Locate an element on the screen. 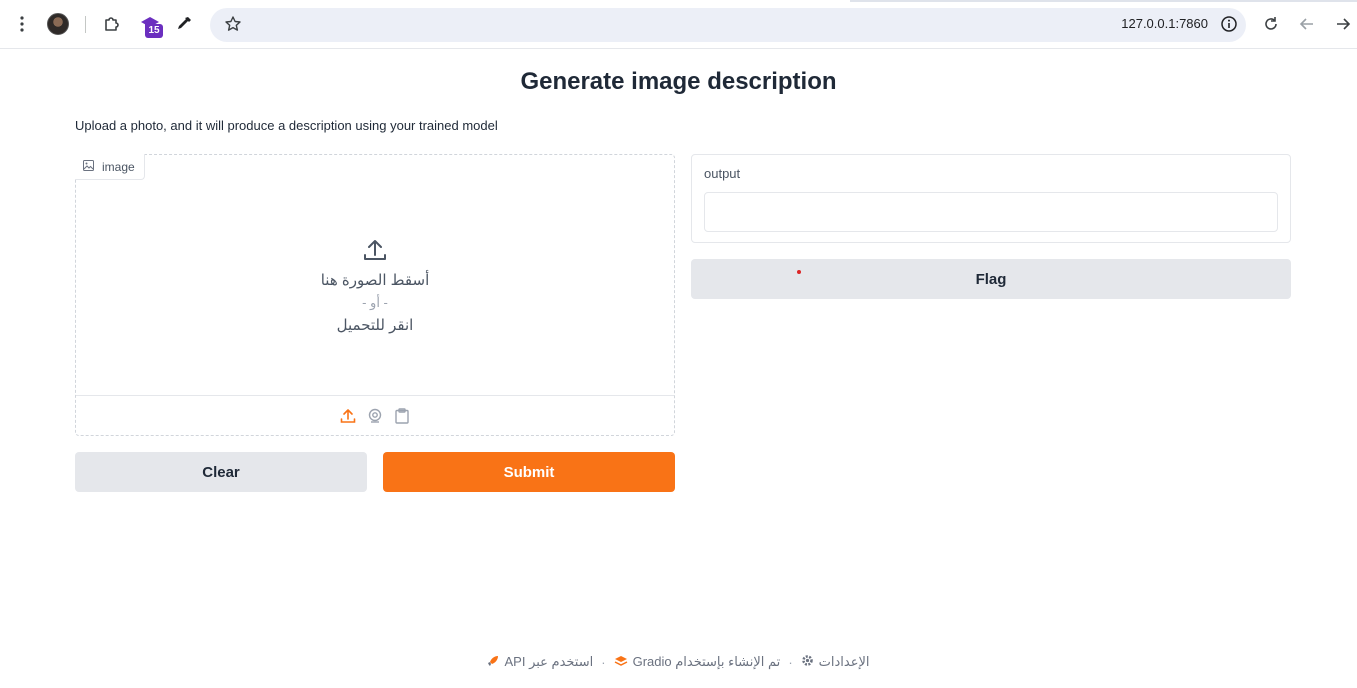  browser-toolbar: 15 127.0.0.1:7860 is located at coordinates (678, 24).